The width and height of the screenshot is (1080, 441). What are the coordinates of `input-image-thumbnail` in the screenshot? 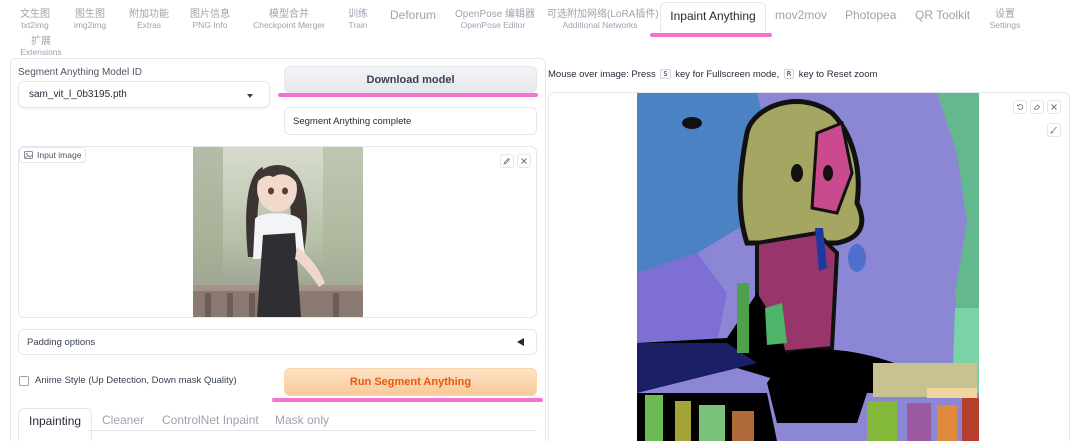 It's located at (278, 232).